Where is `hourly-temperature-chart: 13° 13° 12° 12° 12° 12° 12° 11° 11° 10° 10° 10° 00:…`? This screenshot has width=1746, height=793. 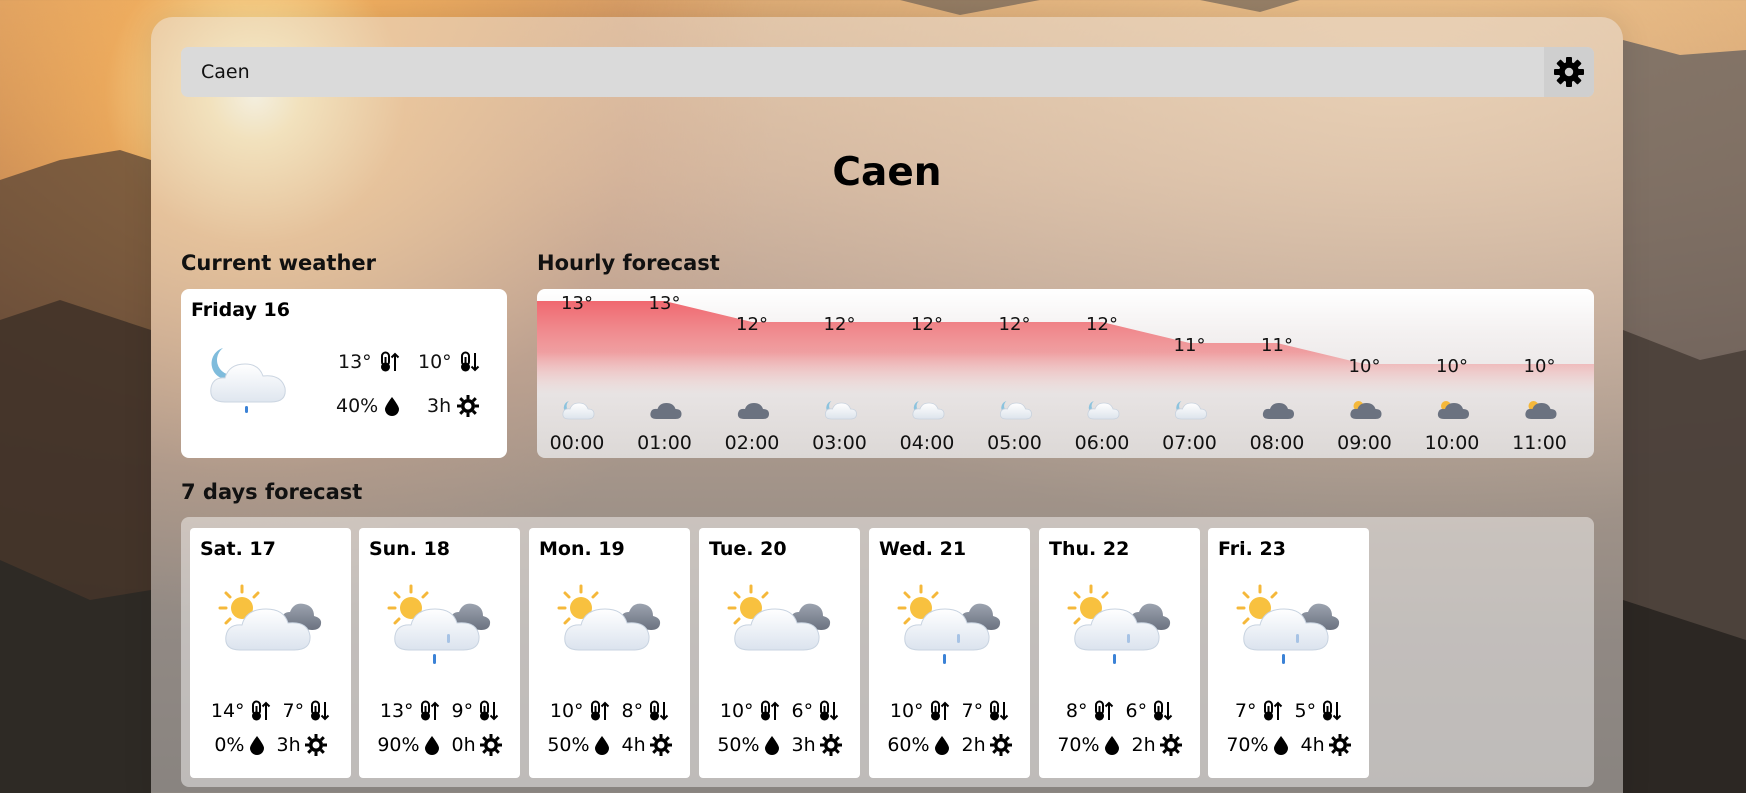 hourly-temperature-chart: 13° 13° 12° 12° 12° 12° 12° 11° 11° 10° 10° 10° 00:… is located at coordinates (1065, 373).